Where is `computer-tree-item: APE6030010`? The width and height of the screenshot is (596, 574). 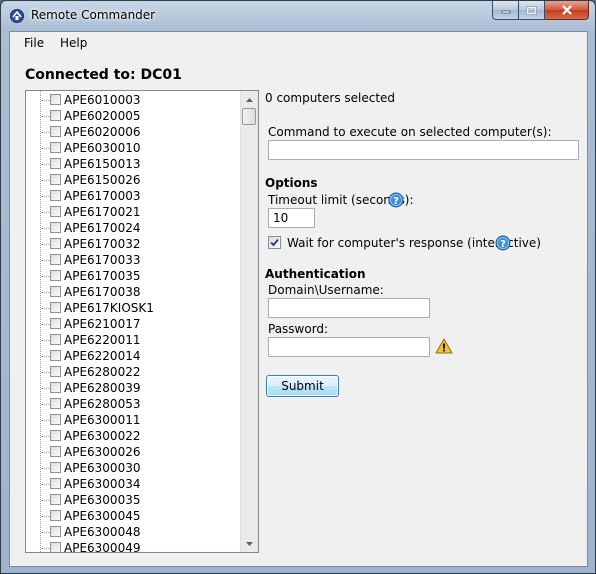
computer-tree-item: APE6030010 is located at coordinates (134, 148).